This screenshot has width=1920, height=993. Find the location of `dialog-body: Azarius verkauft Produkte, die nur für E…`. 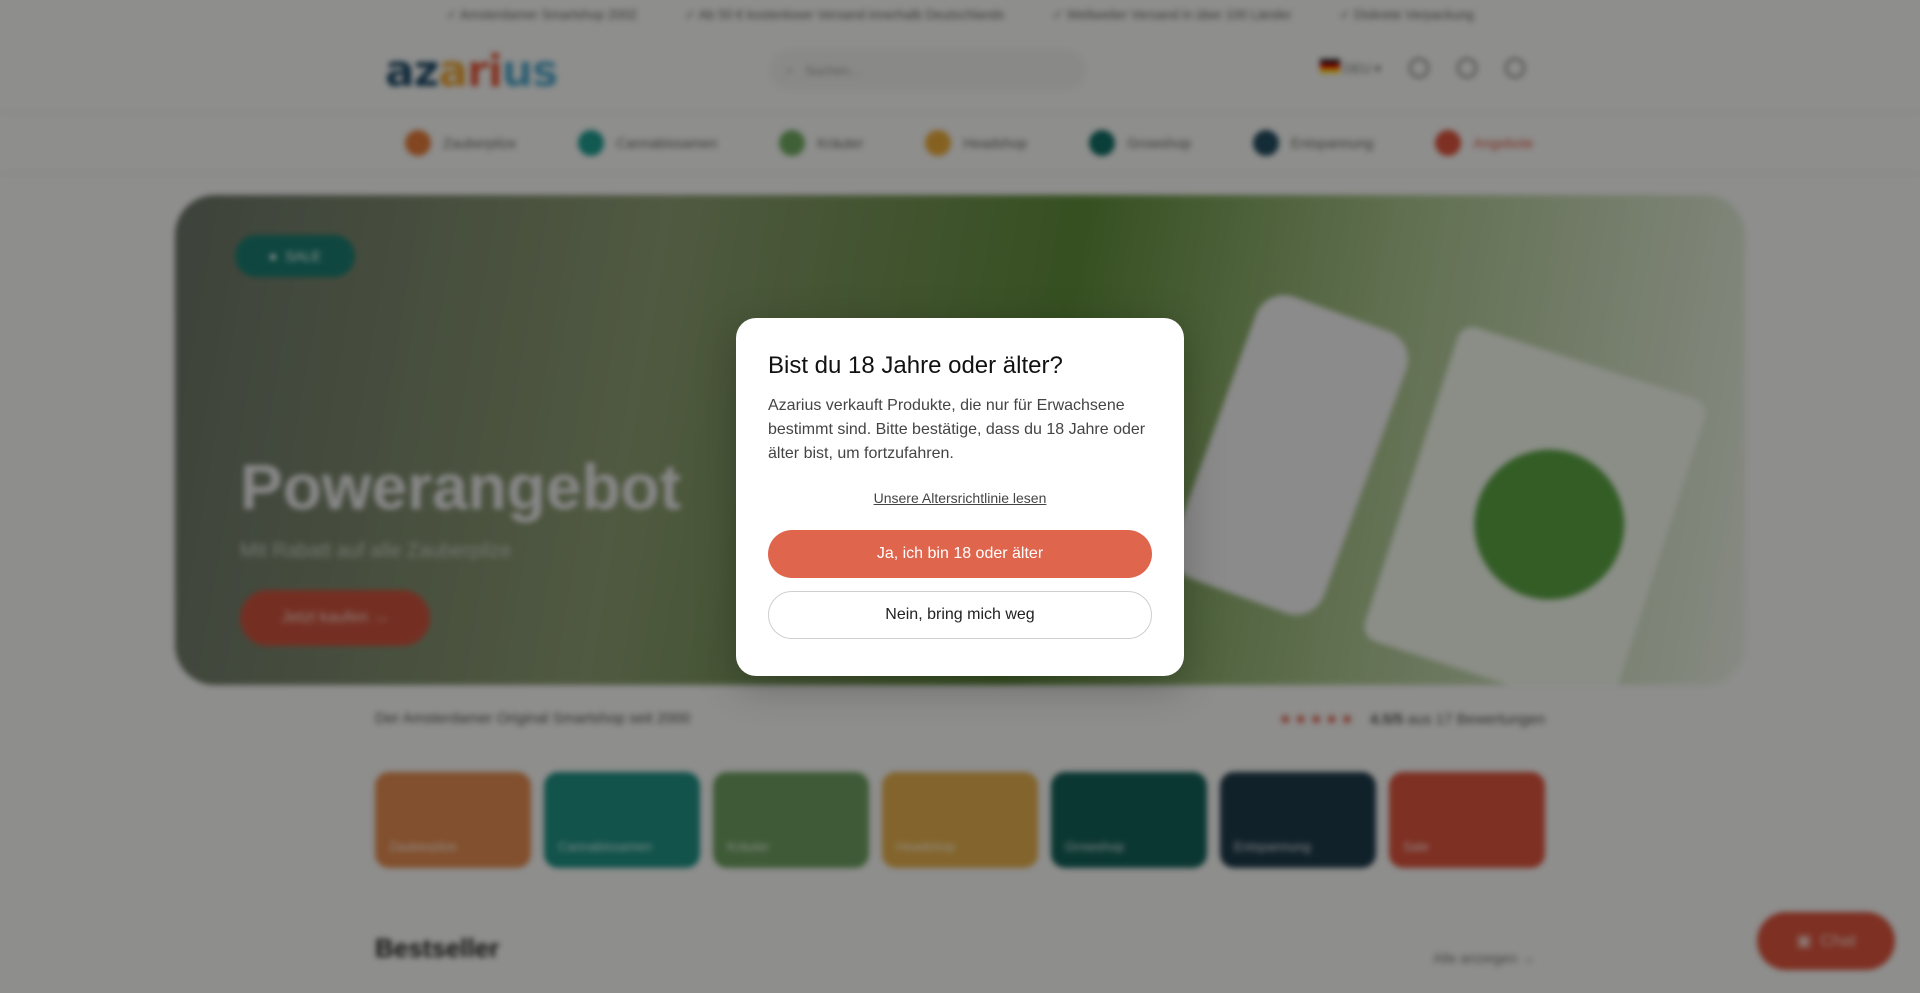

dialog-body: Azarius verkauft Produkte, die nur für E… is located at coordinates (957, 429).